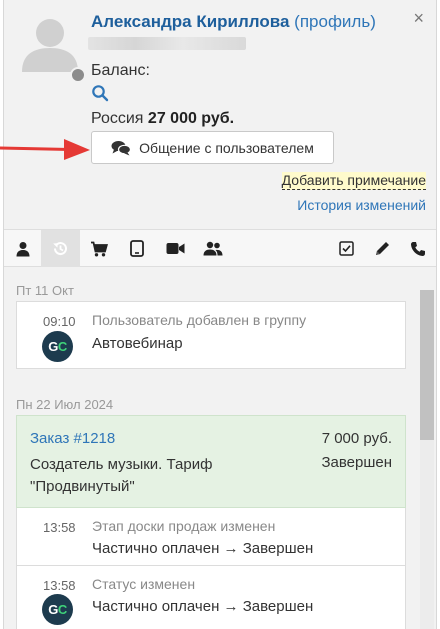 This screenshot has height=629, width=440. What do you see at coordinates (100, 93) in the screenshot?
I see `search-icon` at bounding box center [100, 93].